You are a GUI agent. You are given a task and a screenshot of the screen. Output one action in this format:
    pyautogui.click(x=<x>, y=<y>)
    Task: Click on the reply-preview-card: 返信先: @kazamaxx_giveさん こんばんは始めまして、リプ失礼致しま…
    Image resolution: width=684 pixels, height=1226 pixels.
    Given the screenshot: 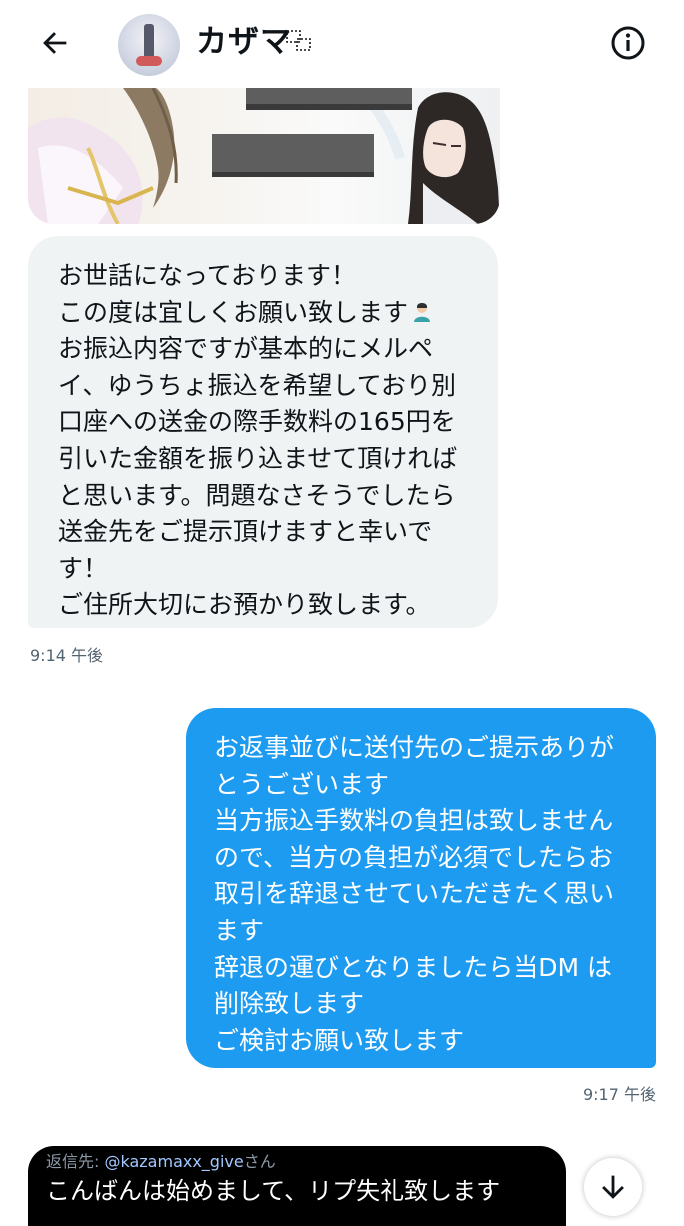 What is the action you would take?
    pyautogui.click(x=297, y=1186)
    